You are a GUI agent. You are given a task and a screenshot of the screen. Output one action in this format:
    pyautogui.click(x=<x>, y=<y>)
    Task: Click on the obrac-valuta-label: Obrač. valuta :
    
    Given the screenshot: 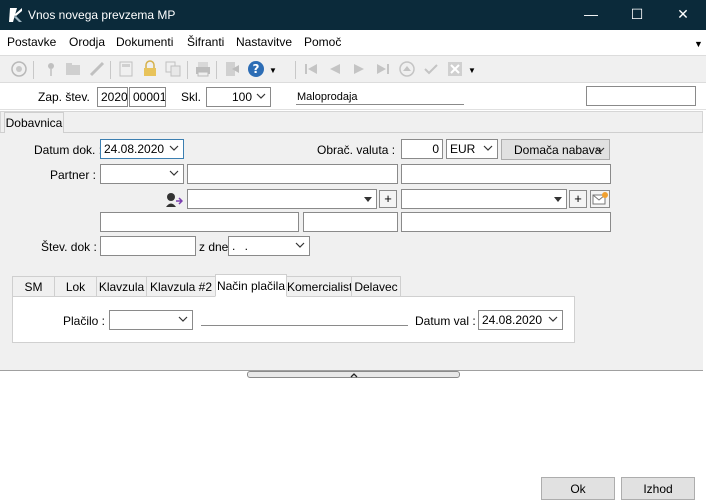 What is the action you would take?
    pyautogui.click(x=356, y=150)
    